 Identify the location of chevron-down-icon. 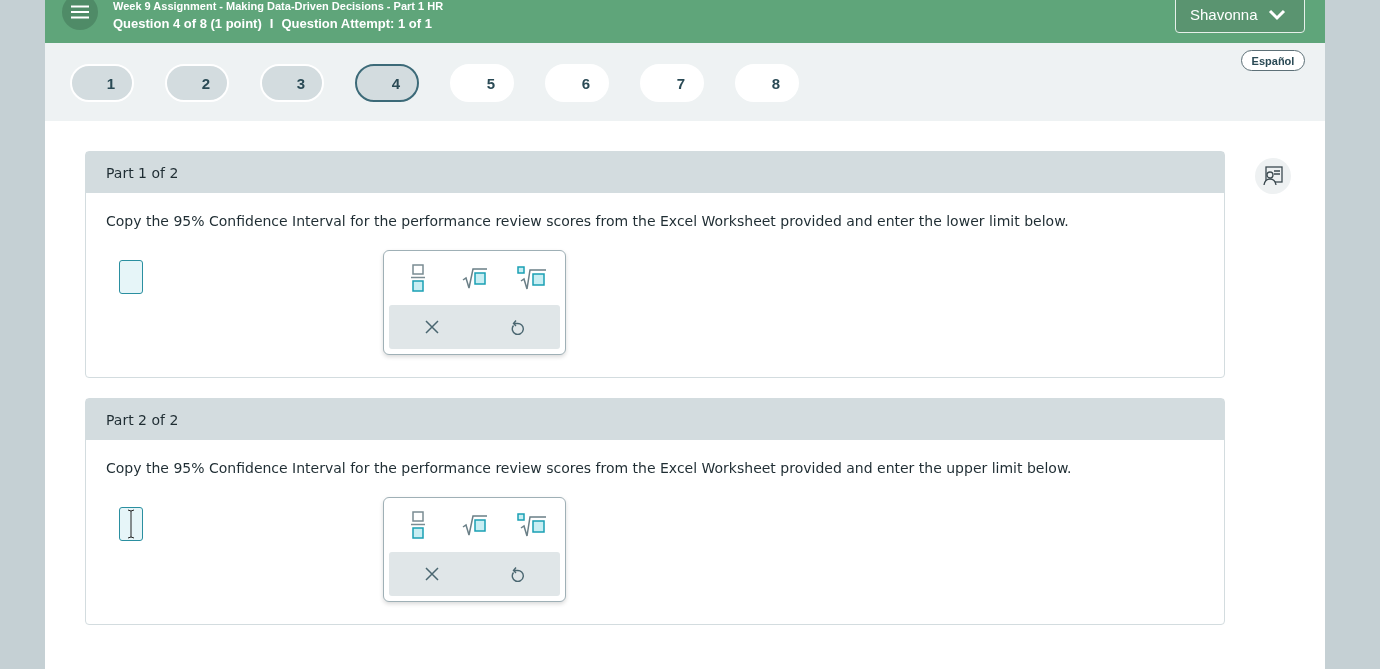
(1276, 14).